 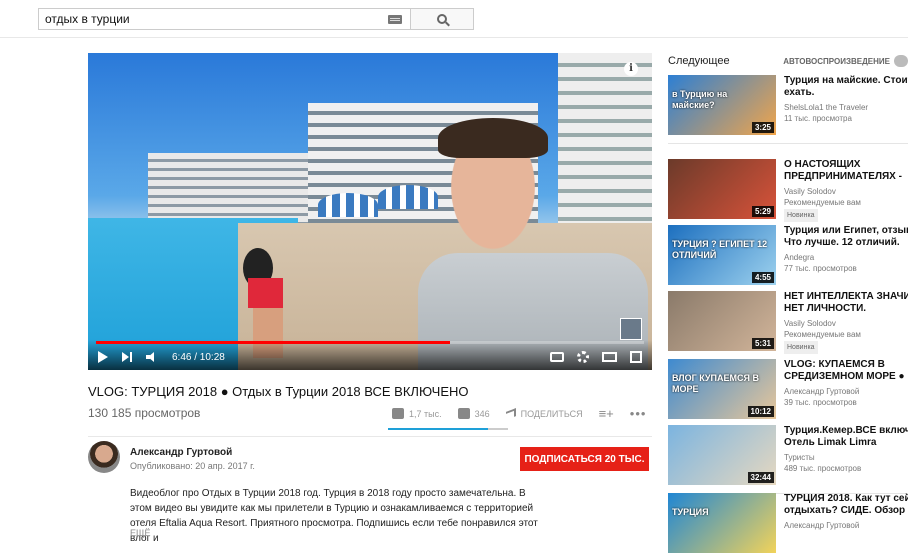 I want to click on like-ratio-fill, so click(x=438, y=429).